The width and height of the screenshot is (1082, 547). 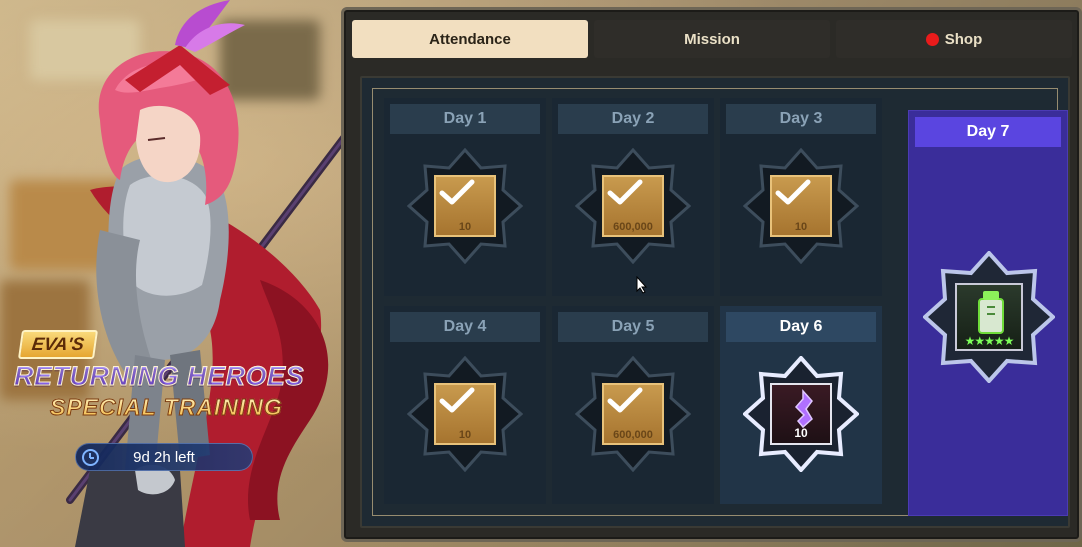 I want to click on day-card-5: Day 5 600,000, so click(x=633, y=405).